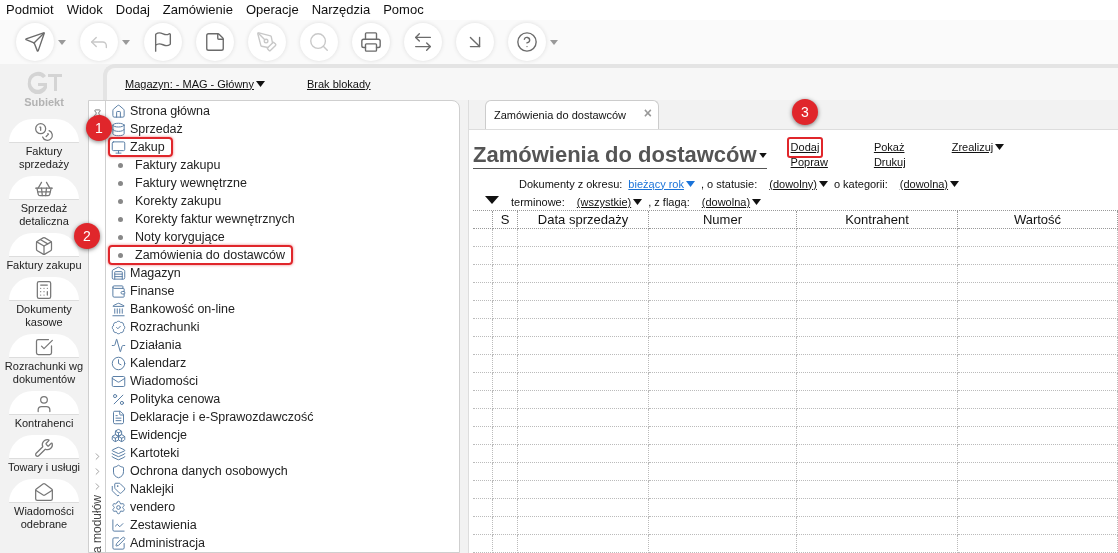  I want to click on column-header: S, so click(505, 220).